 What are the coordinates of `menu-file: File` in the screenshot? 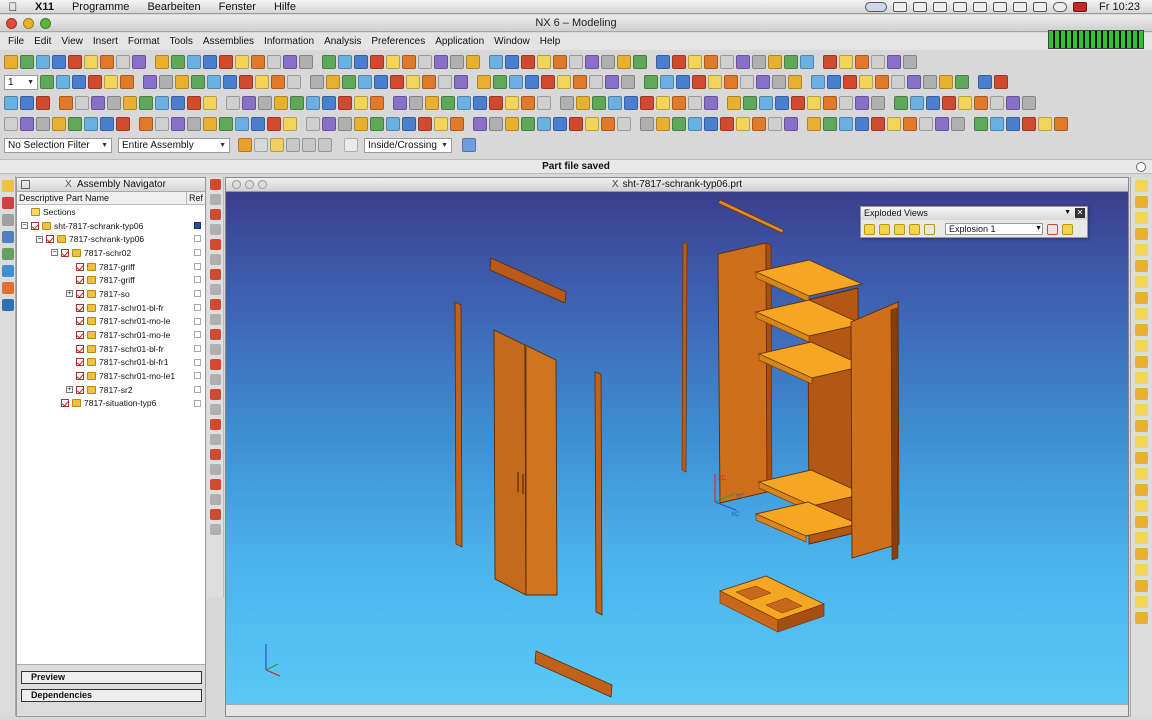 It's located at (14, 41).